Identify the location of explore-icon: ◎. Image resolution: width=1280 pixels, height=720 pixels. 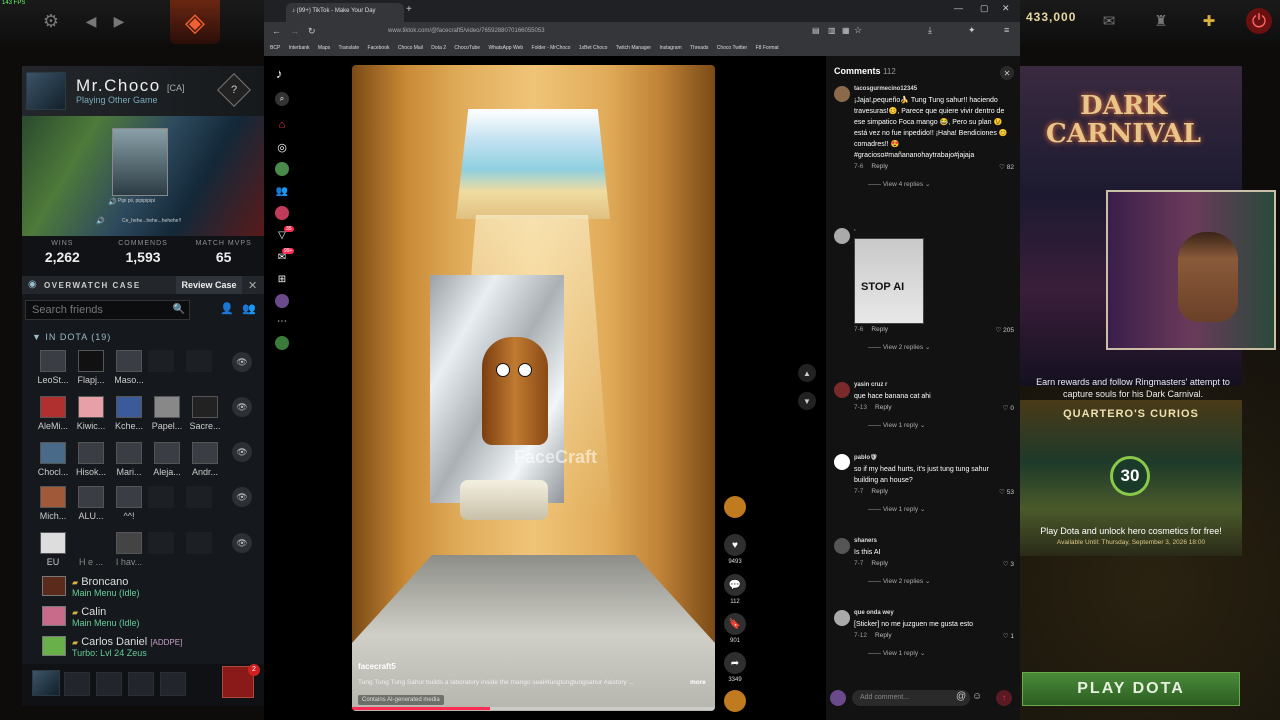
(282, 147).